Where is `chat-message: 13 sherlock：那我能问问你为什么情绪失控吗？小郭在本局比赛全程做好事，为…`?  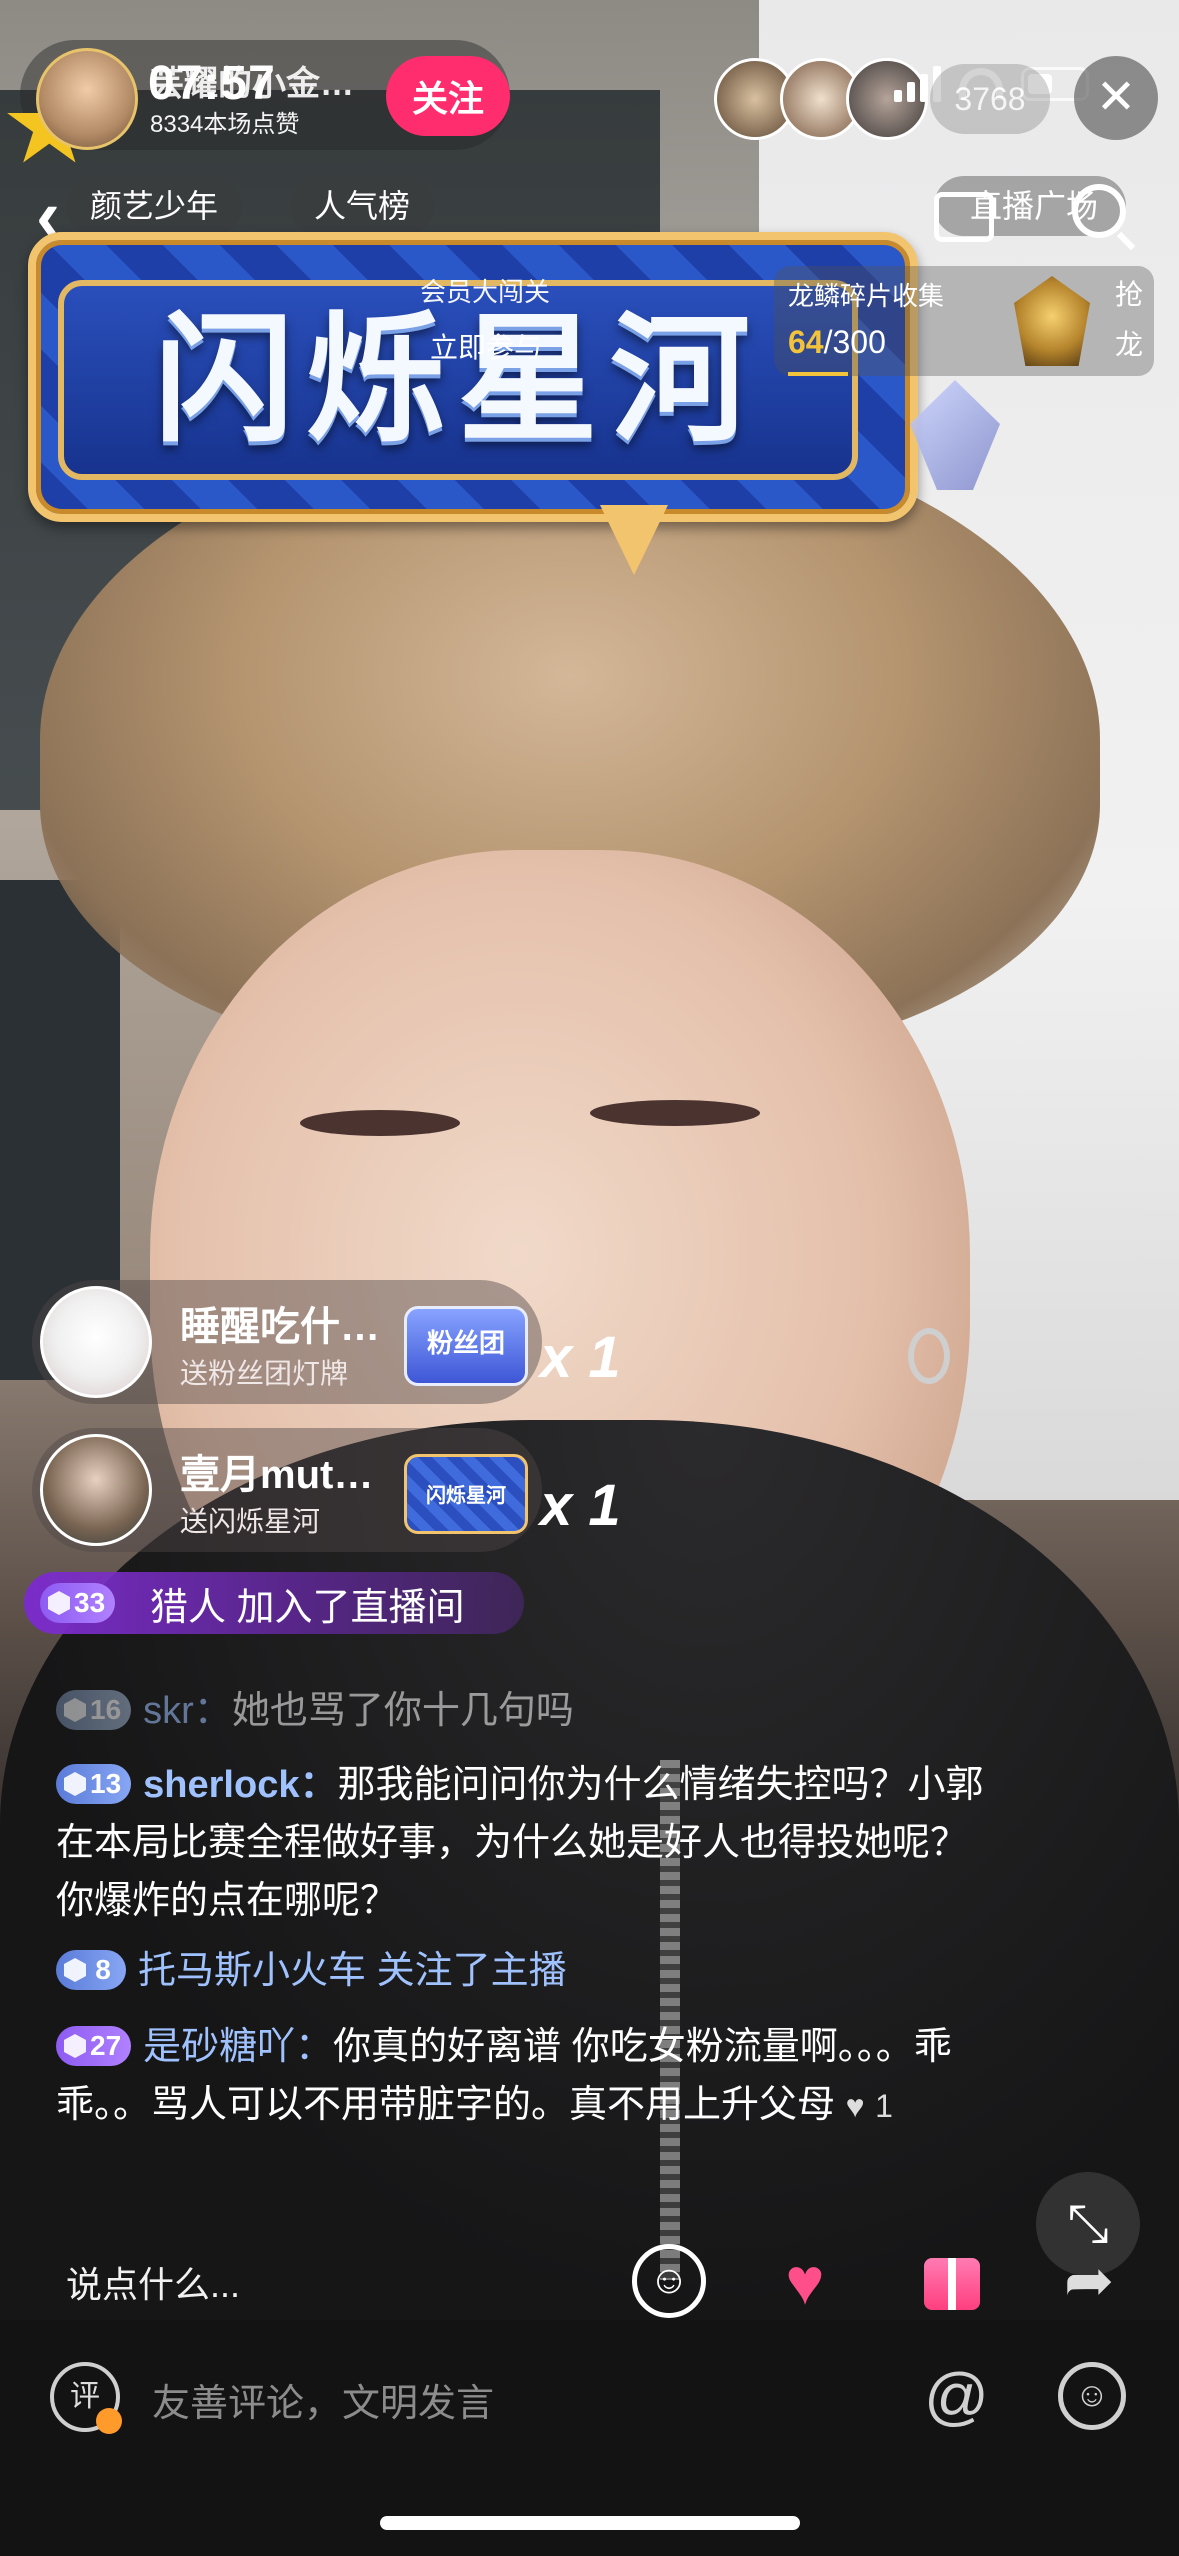 chat-message: 13 sherlock：那我能问问你为什么情绪失控吗？小郭在本局比赛全程做好事，为… is located at coordinates (526, 1843).